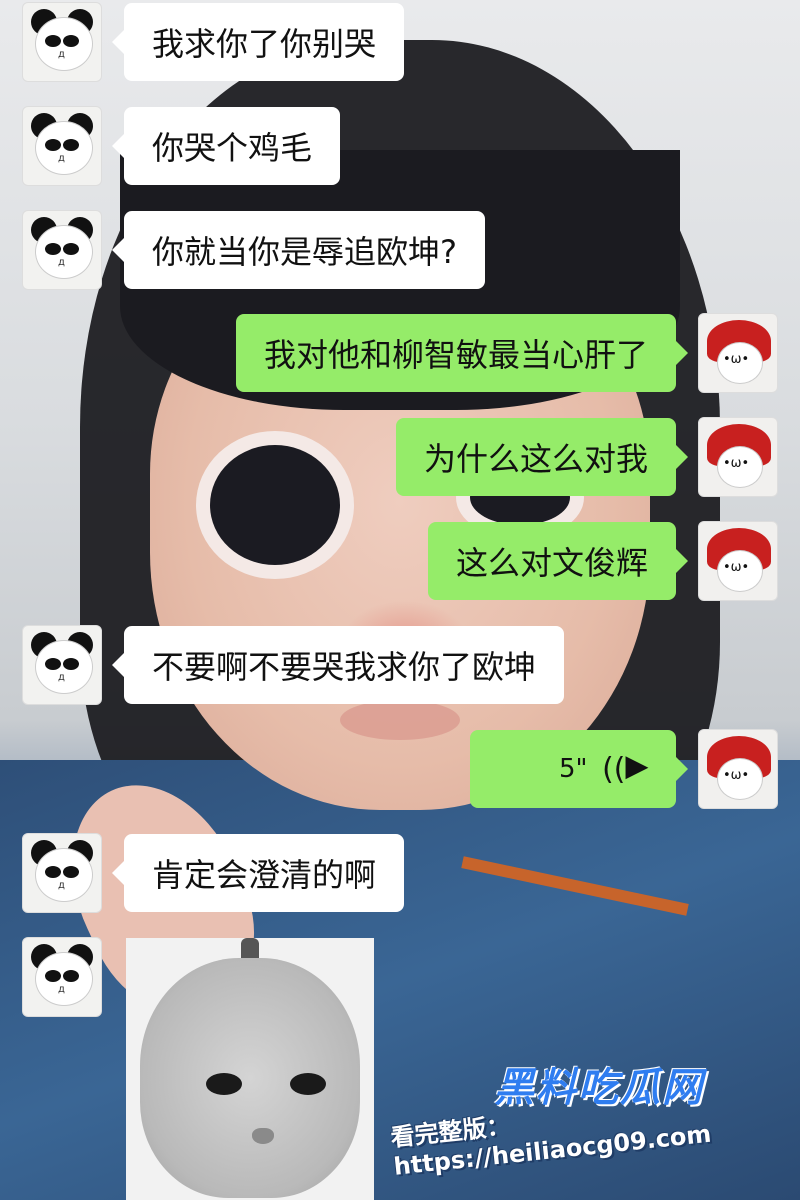 The width and height of the screenshot is (800, 1200). I want to click on message-bubble: 我求你了你别哭, so click(258, 42).